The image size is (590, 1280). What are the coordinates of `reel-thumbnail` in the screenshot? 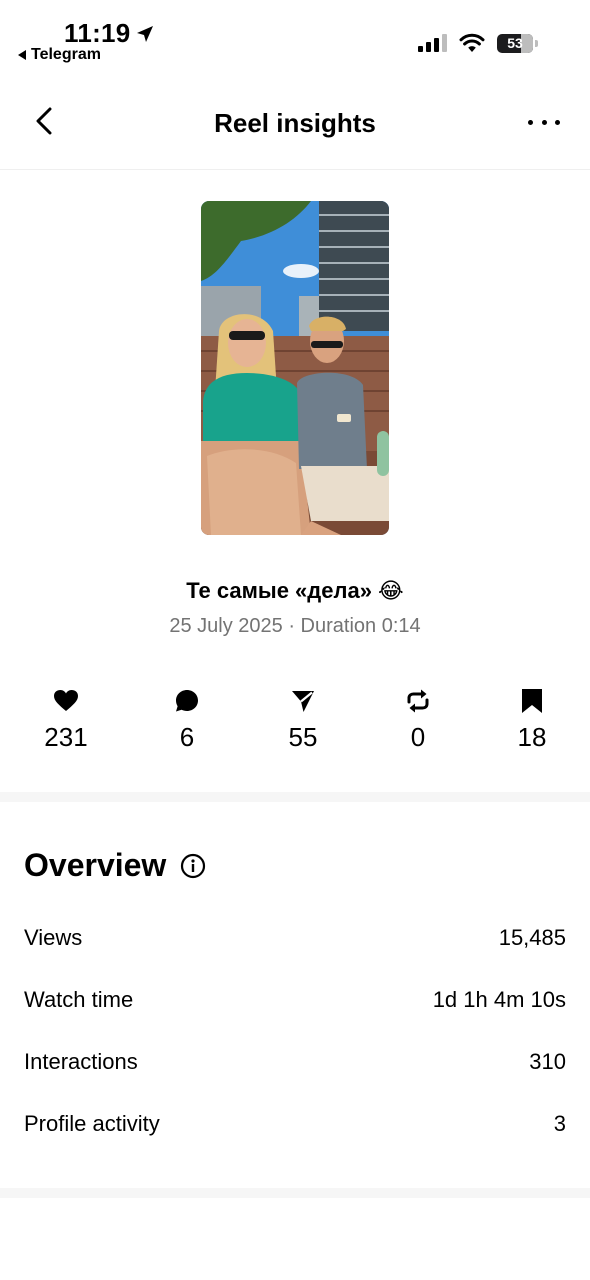 It's located at (295, 368).